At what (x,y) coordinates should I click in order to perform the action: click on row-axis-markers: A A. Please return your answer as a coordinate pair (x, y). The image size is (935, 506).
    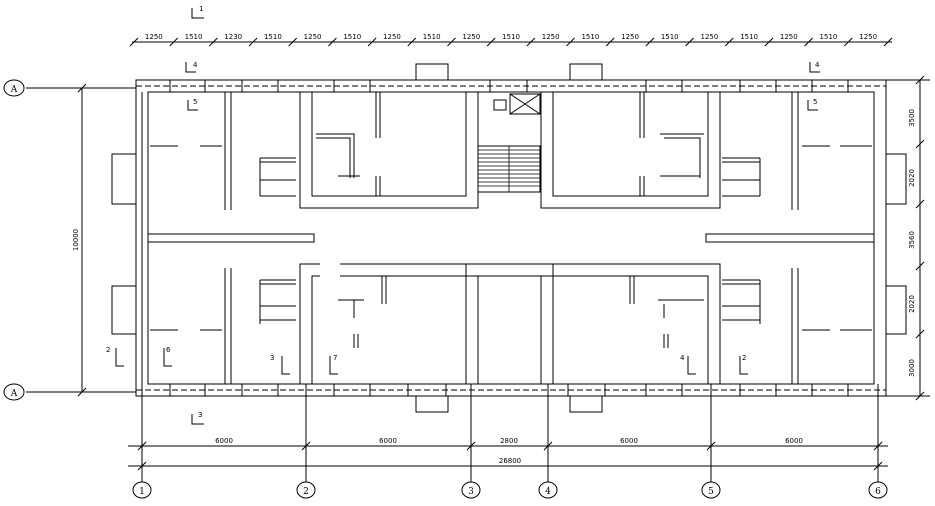
    Looking at the image, I should click on (14, 240).